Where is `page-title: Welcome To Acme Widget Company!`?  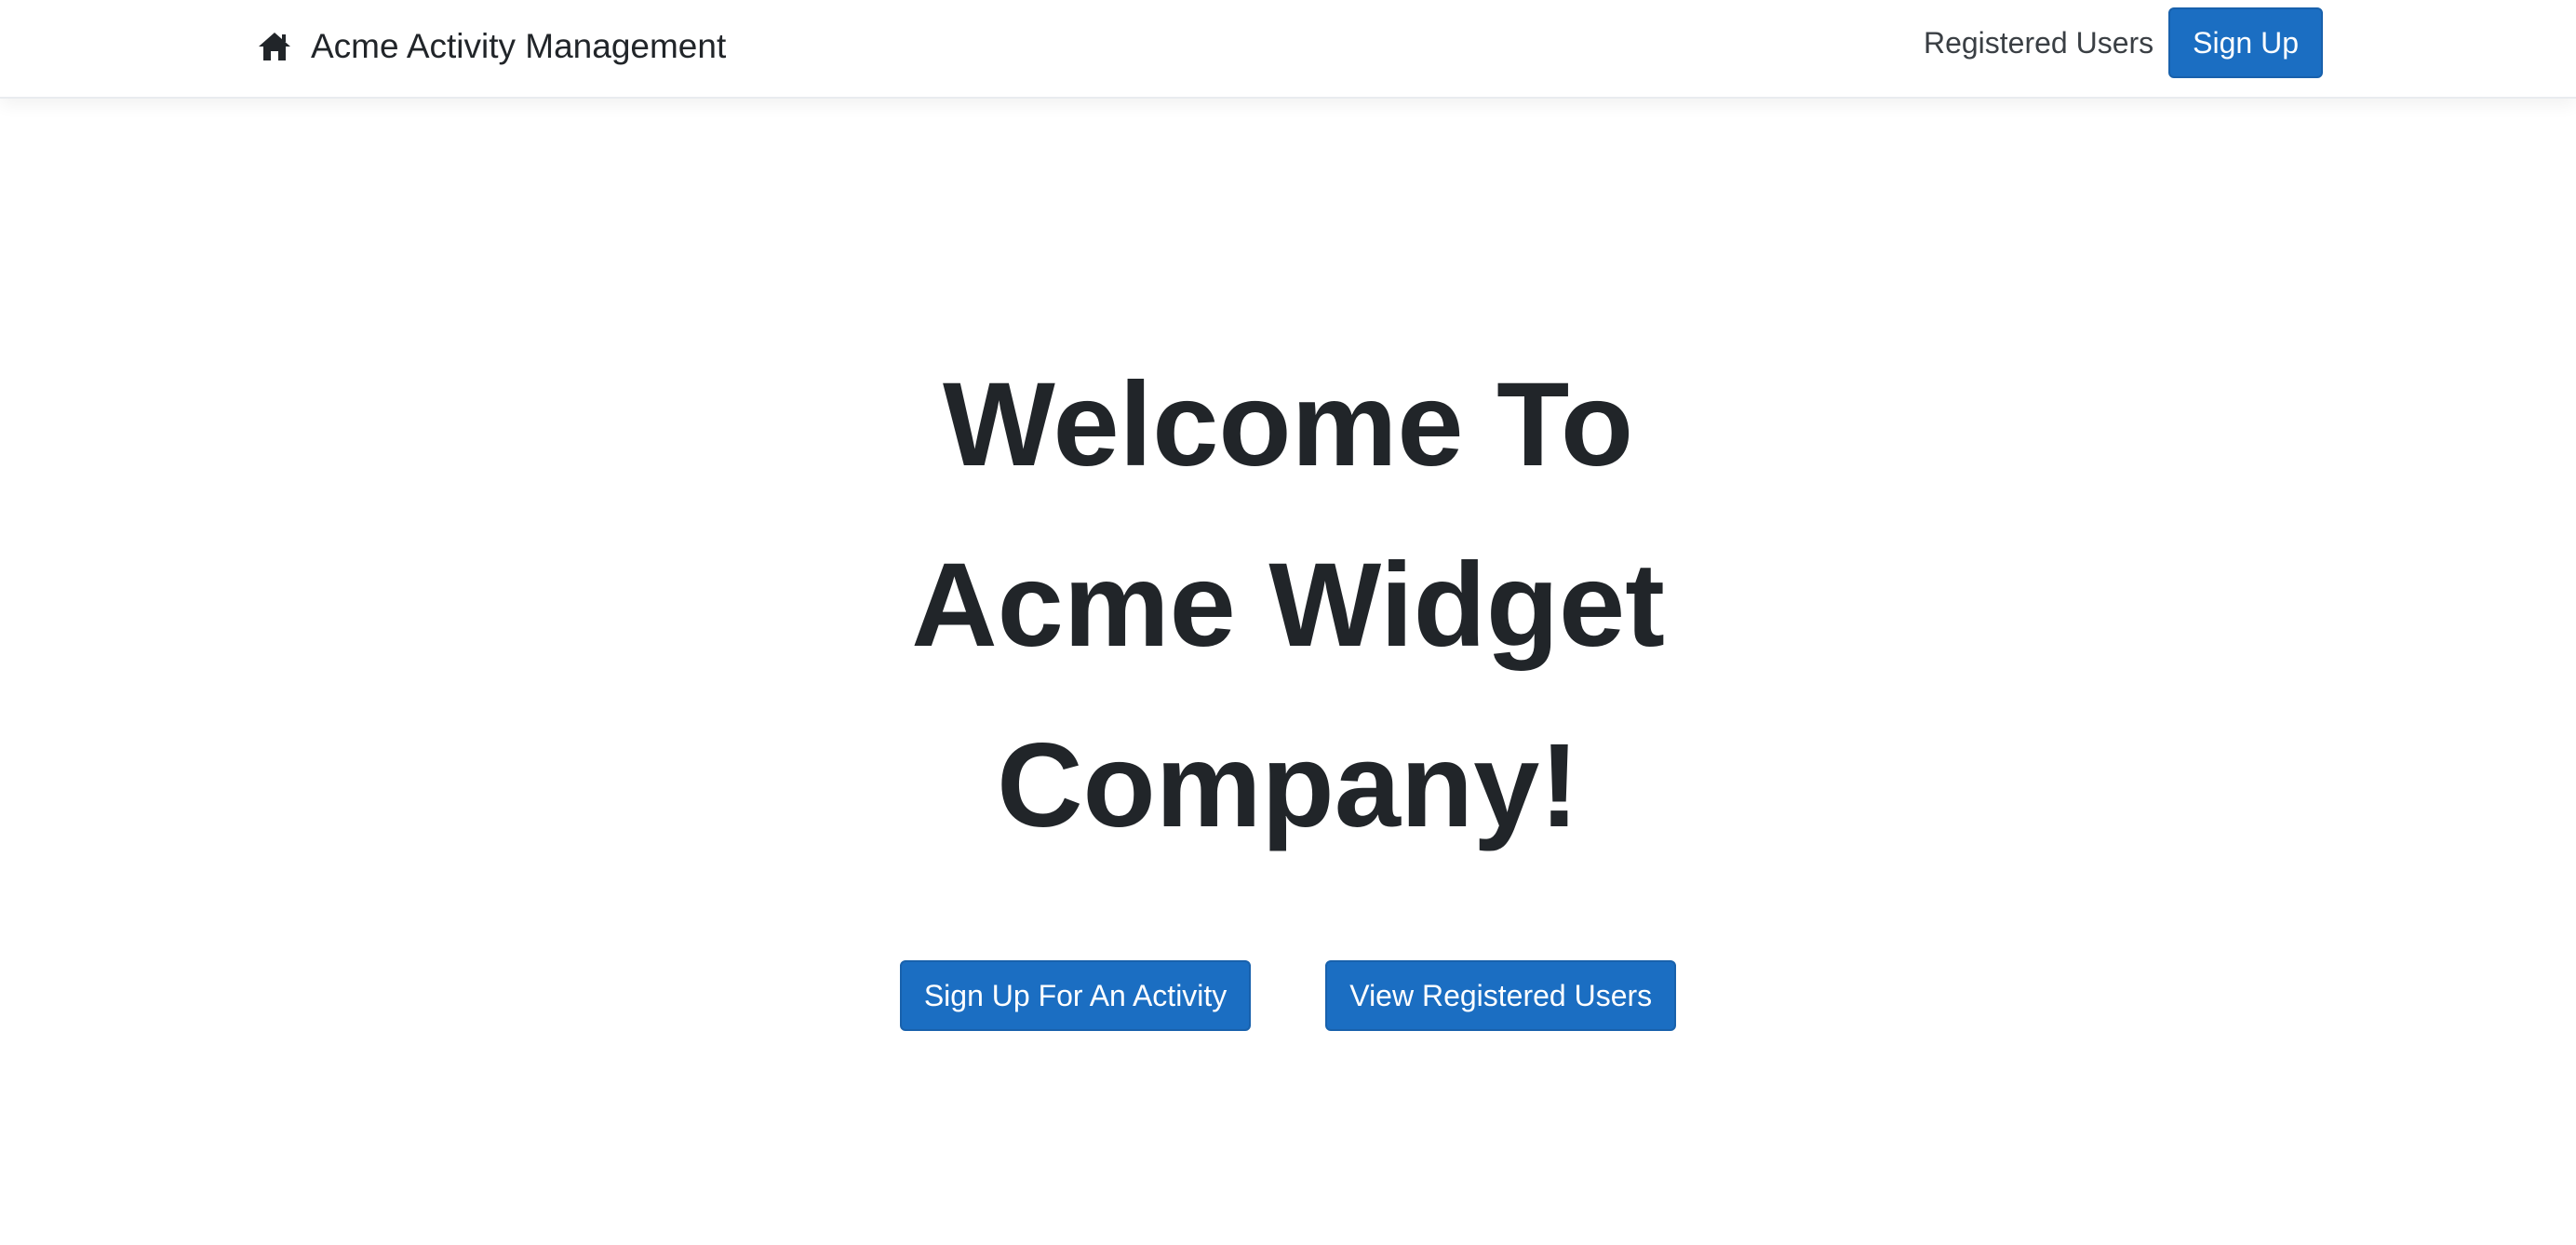
page-title: Welcome To Acme Widget Company! is located at coordinates (1288, 605).